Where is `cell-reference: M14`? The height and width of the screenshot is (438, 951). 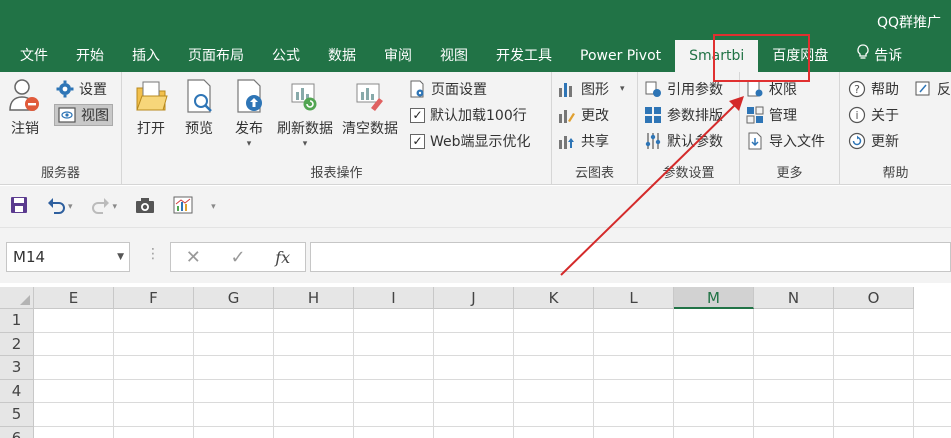
cell-reference: M14 is located at coordinates (29, 257).